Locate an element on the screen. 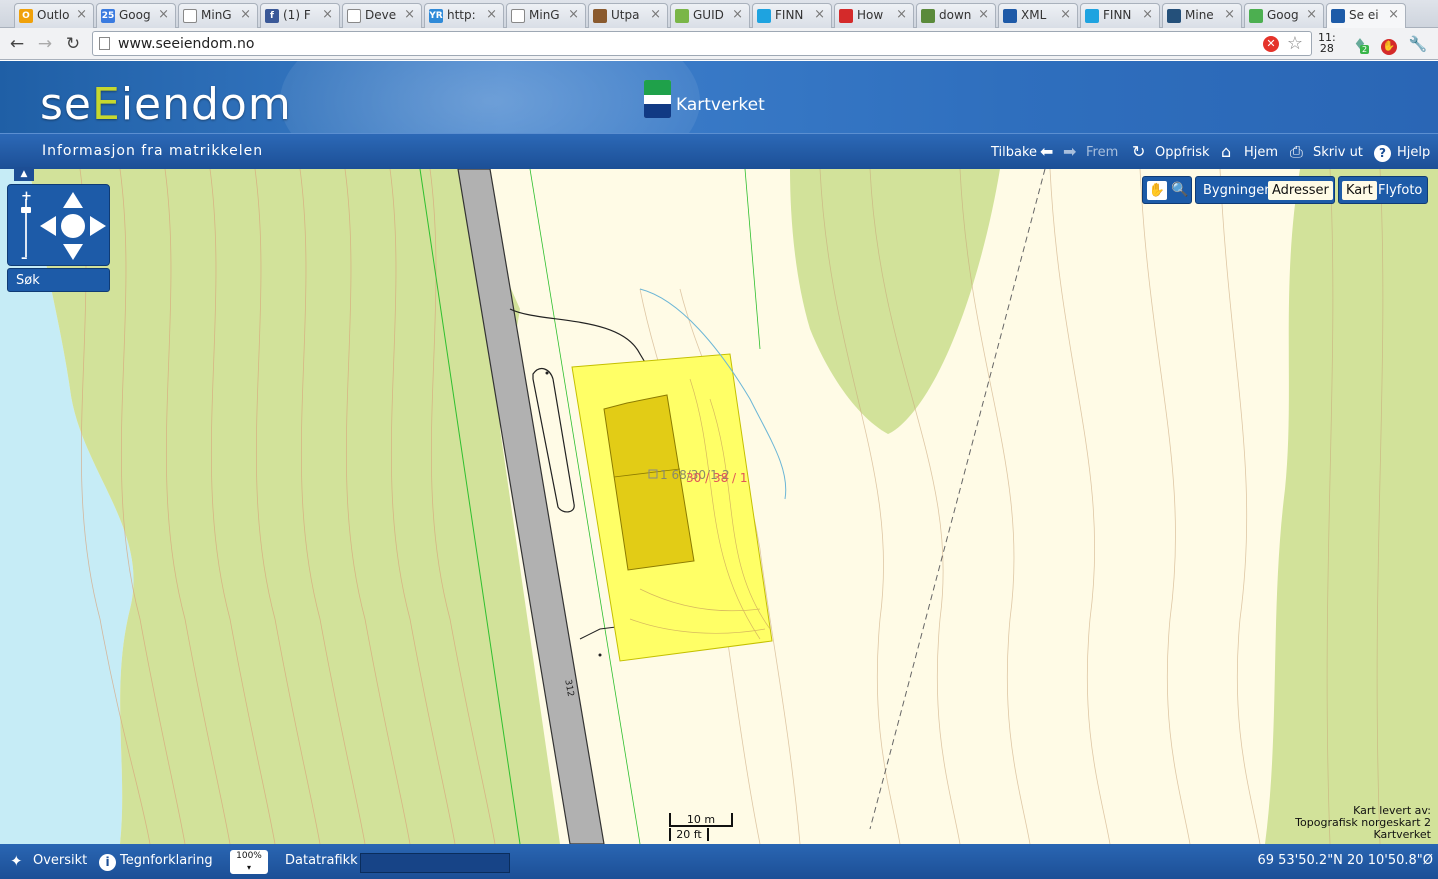 The image size is (1438, 879). tab-label: Utpa is located at coordinates (625, 15).